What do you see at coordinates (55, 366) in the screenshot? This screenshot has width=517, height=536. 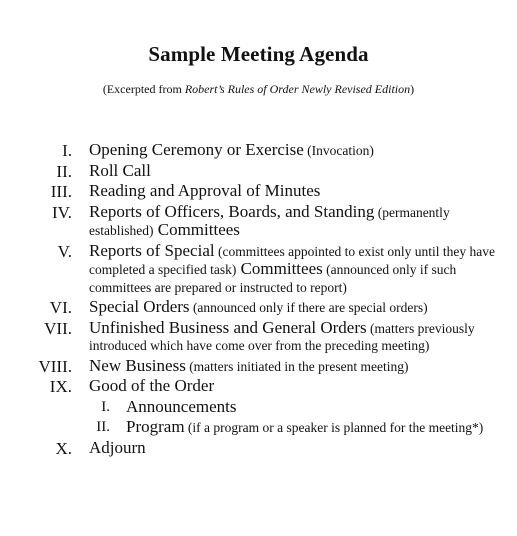 I see `agenda-item-number: VIII.` at bounding box center [55, 366].